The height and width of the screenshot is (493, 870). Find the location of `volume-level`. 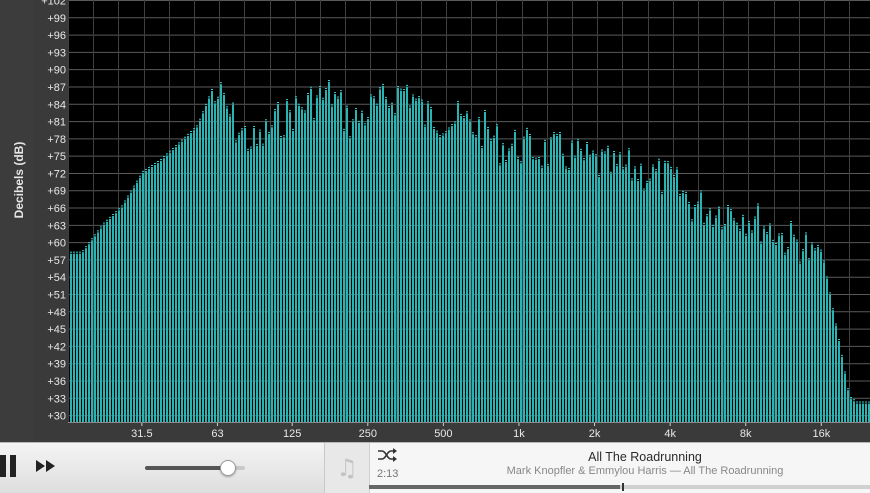

volume-level is located at coordinates (185, 468).